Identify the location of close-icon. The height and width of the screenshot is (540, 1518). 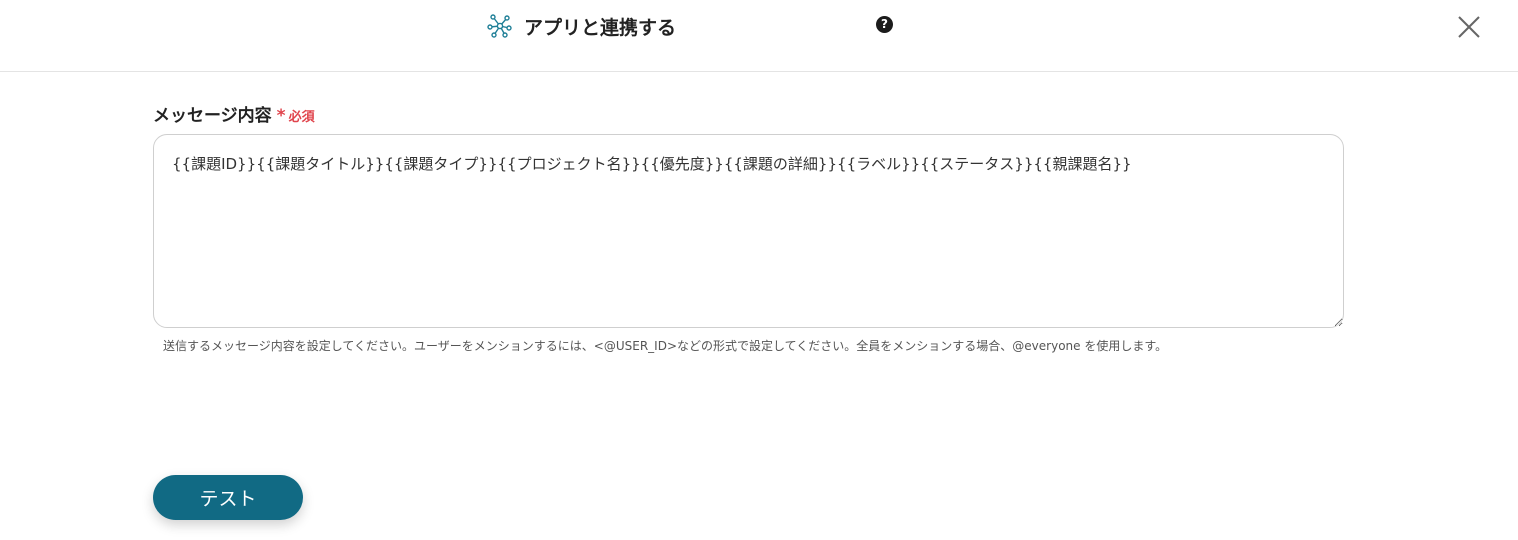
(1469, 27).